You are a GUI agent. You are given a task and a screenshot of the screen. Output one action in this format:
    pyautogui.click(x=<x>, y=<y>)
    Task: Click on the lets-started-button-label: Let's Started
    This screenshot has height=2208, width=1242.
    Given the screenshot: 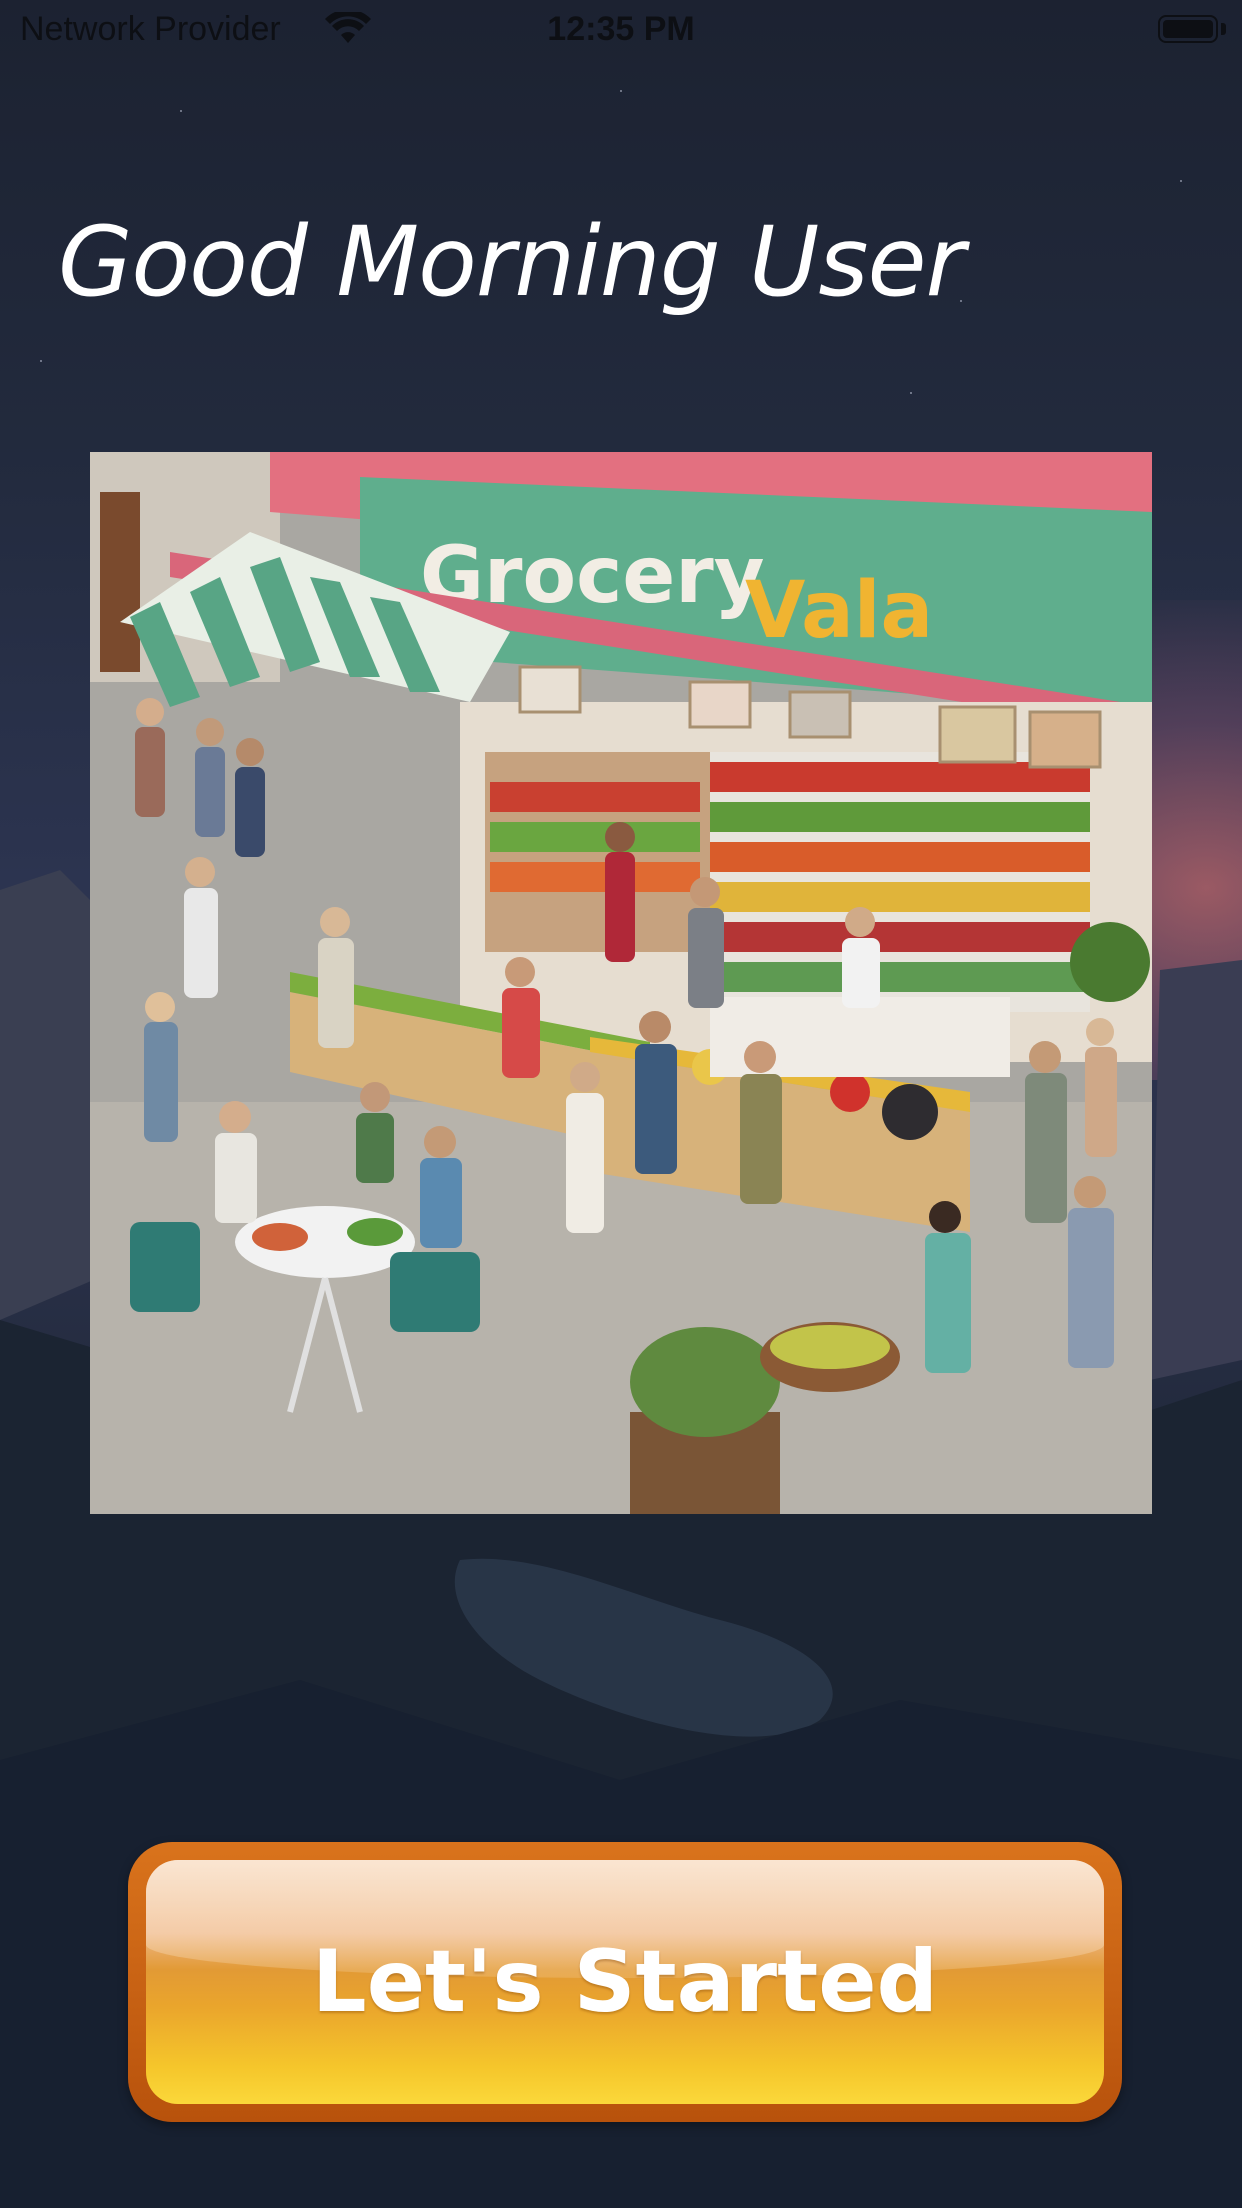 What is the action you would take?
    pyautogui.click(x=625, y=1982)
    